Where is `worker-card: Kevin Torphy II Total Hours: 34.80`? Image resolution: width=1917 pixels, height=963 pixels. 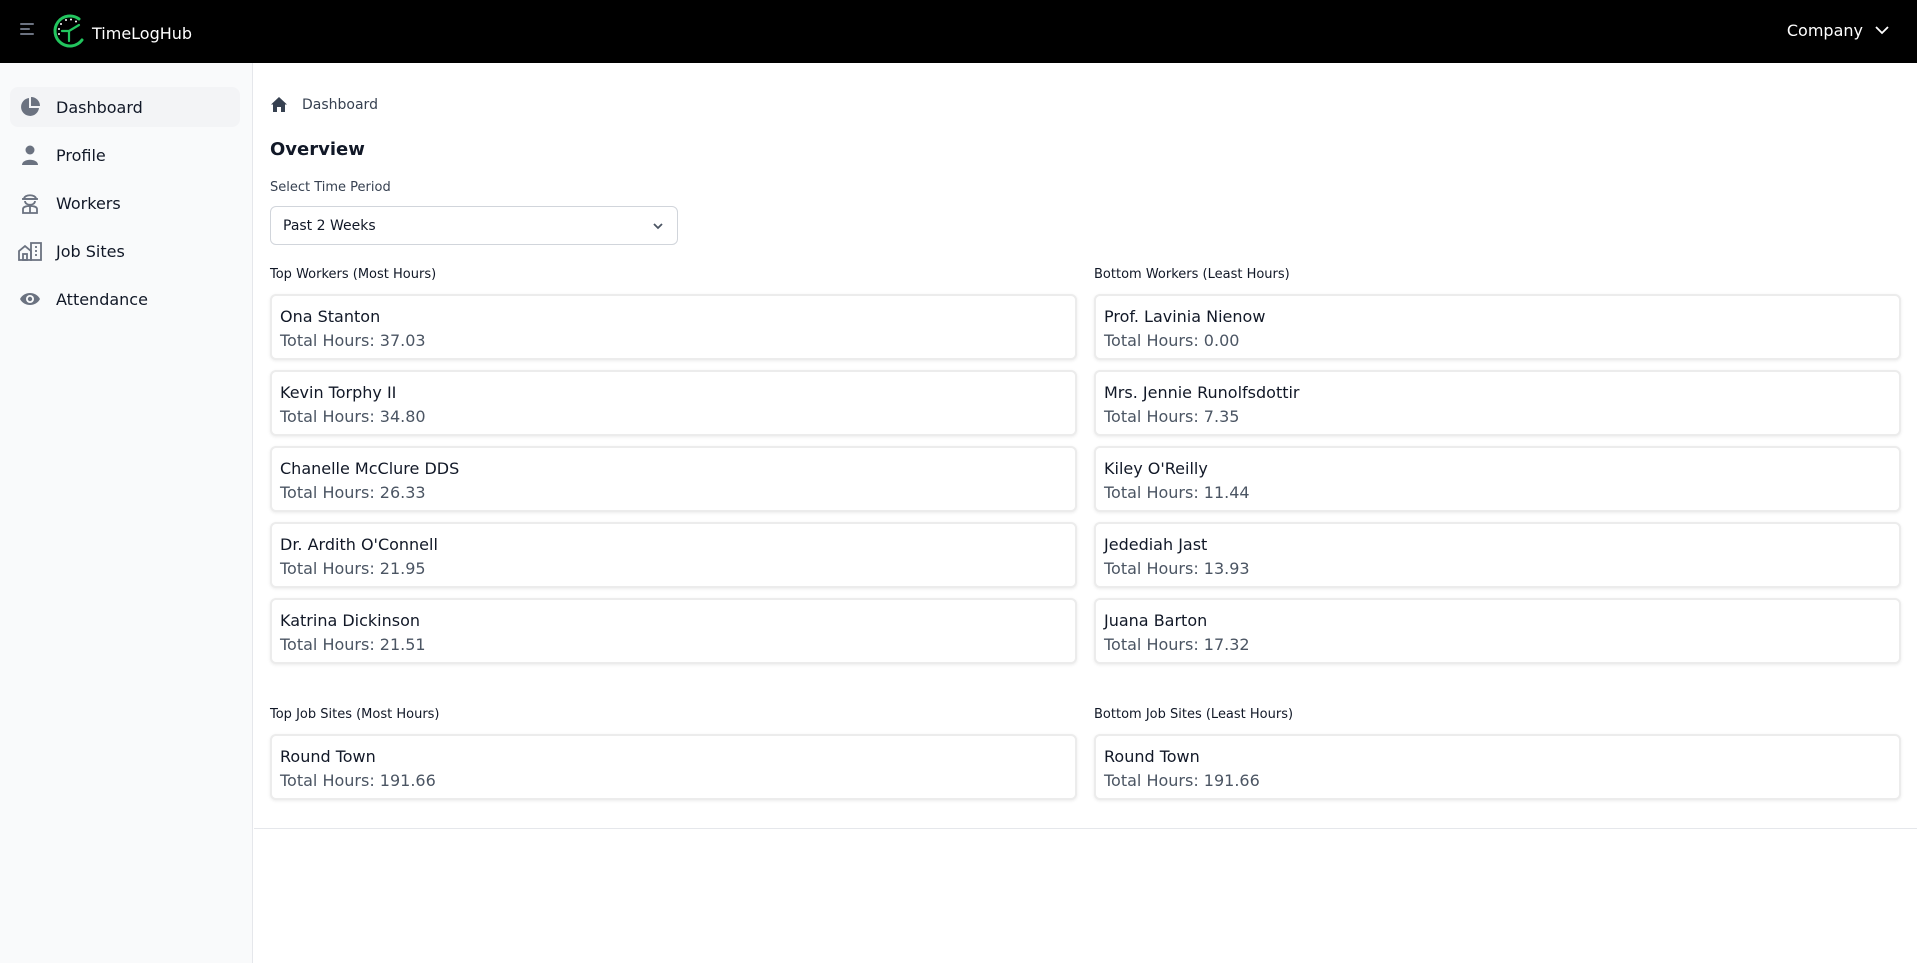
worker-card: Kevin Torphy II Total Hours: 34.80 is located at coordinates (673, 403).